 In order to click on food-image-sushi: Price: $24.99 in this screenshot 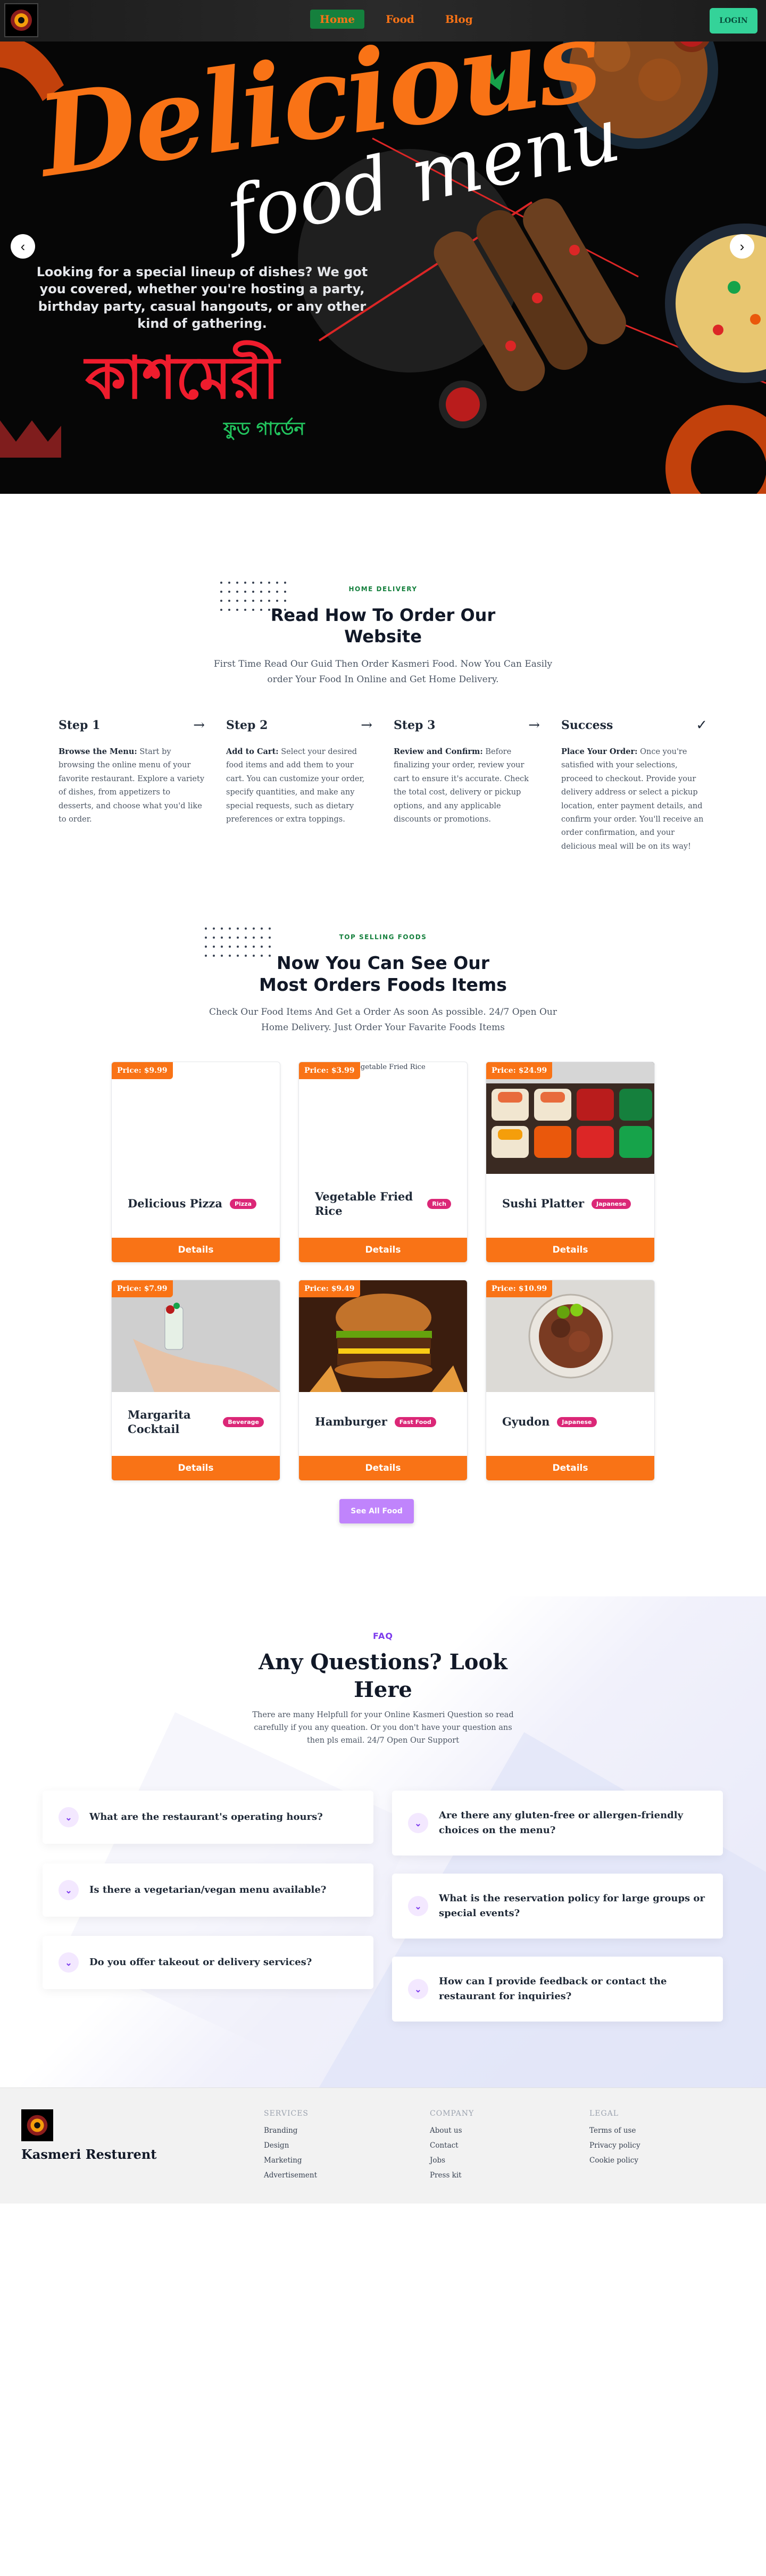, I will do `click(570, 1118)`.